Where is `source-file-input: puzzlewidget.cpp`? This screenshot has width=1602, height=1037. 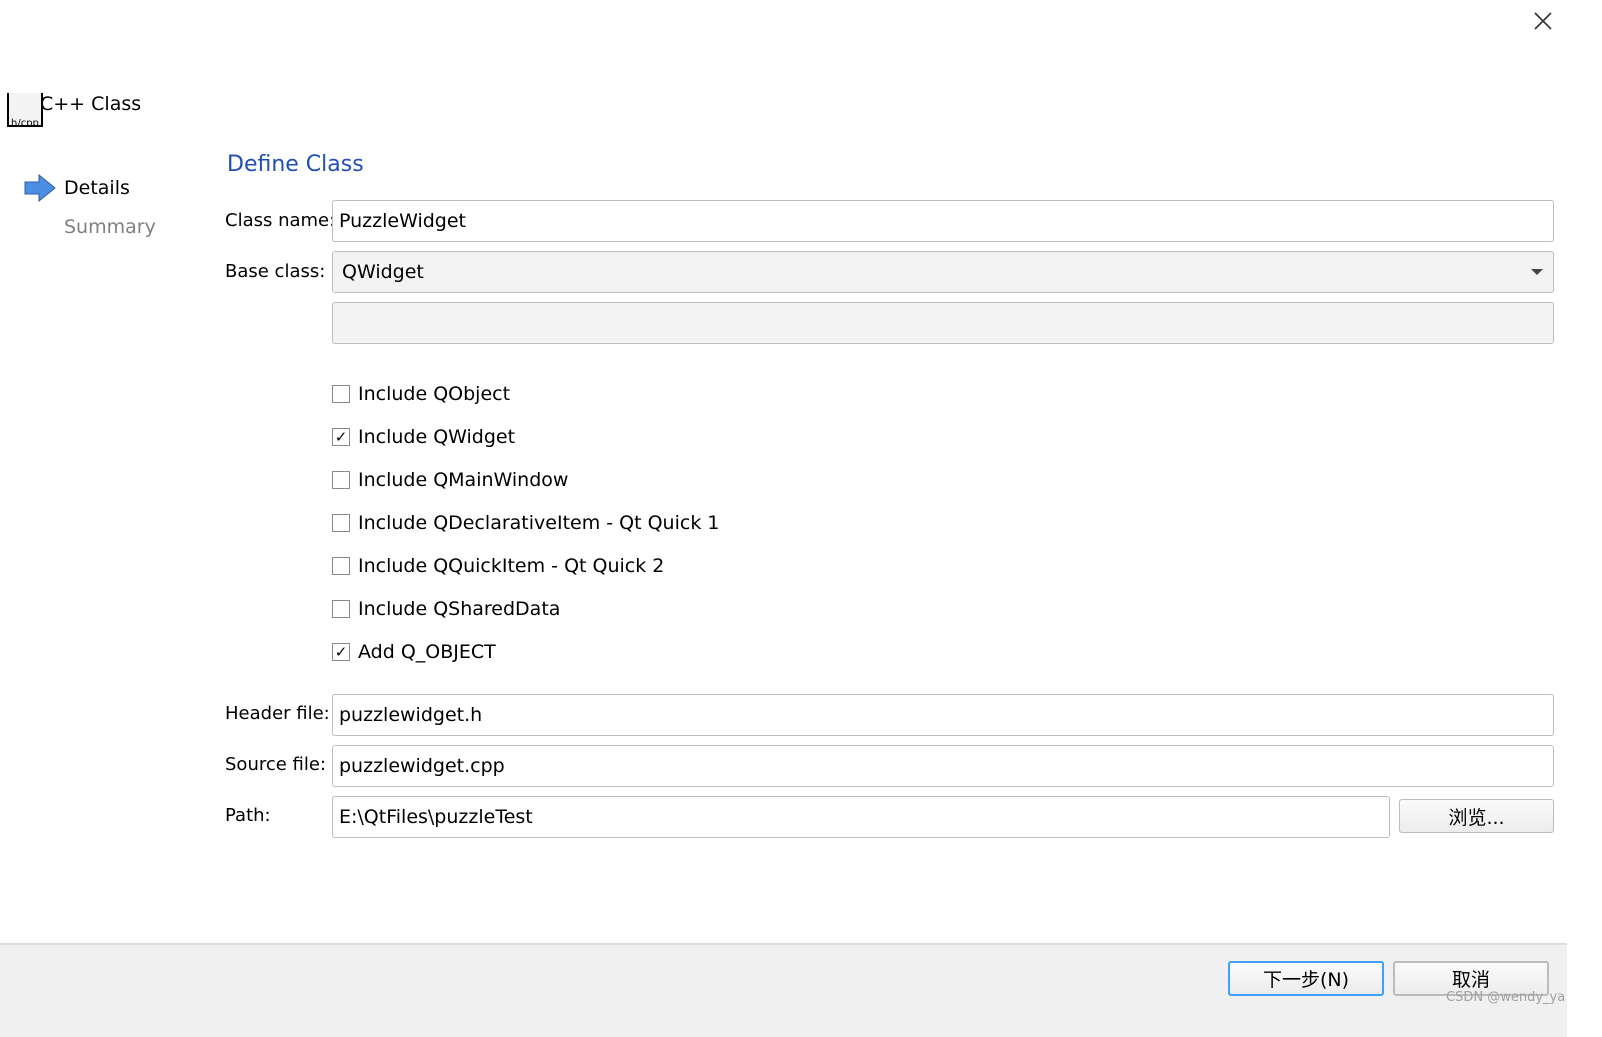 source-file-input: puzzlewidget.cpp is located at coordinates (943, 766).